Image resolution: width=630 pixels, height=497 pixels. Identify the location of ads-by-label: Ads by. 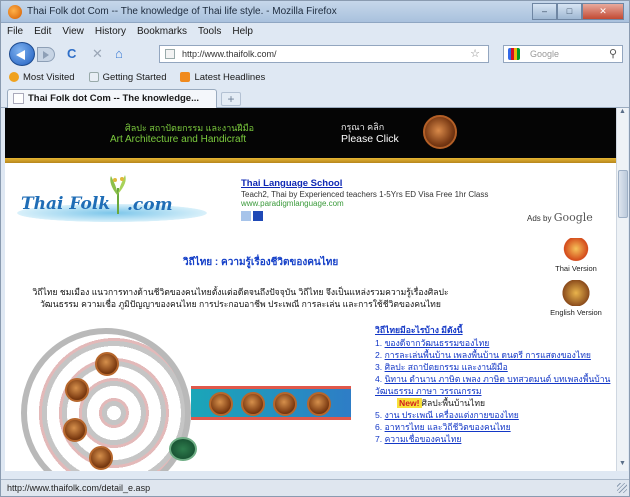
(539, 218).